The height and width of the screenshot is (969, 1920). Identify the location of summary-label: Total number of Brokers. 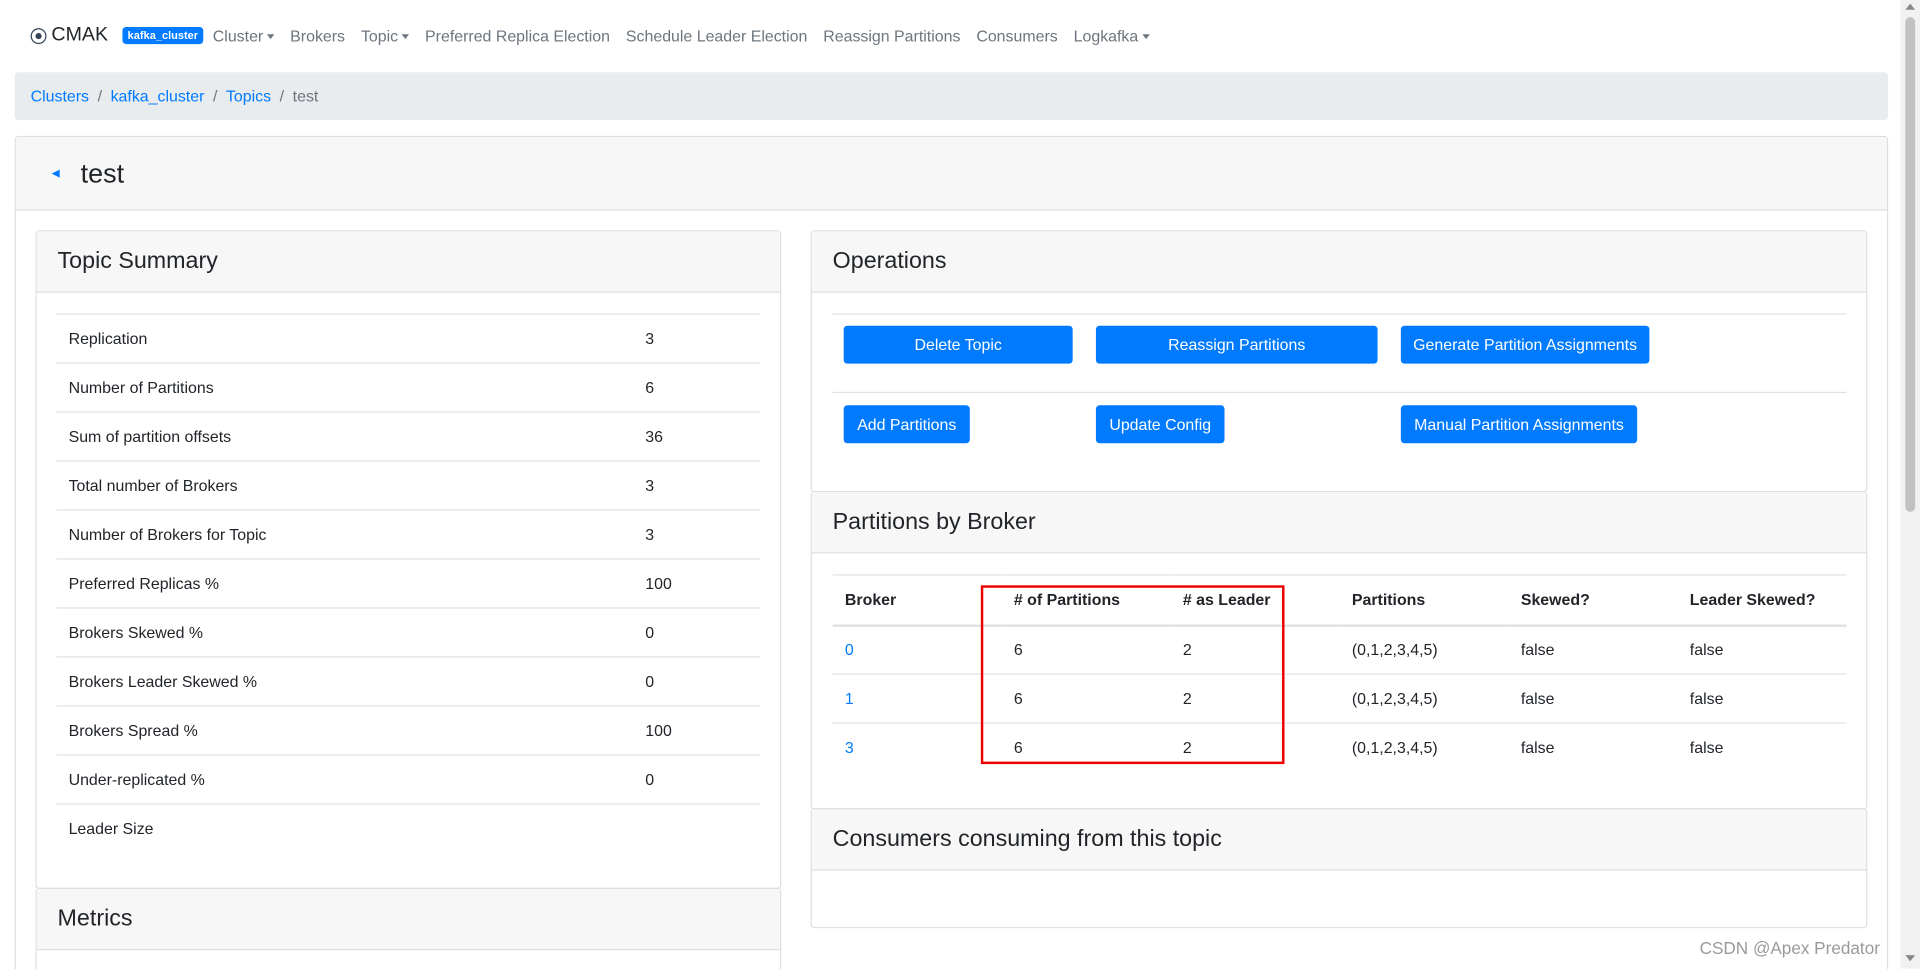
(345, 485).